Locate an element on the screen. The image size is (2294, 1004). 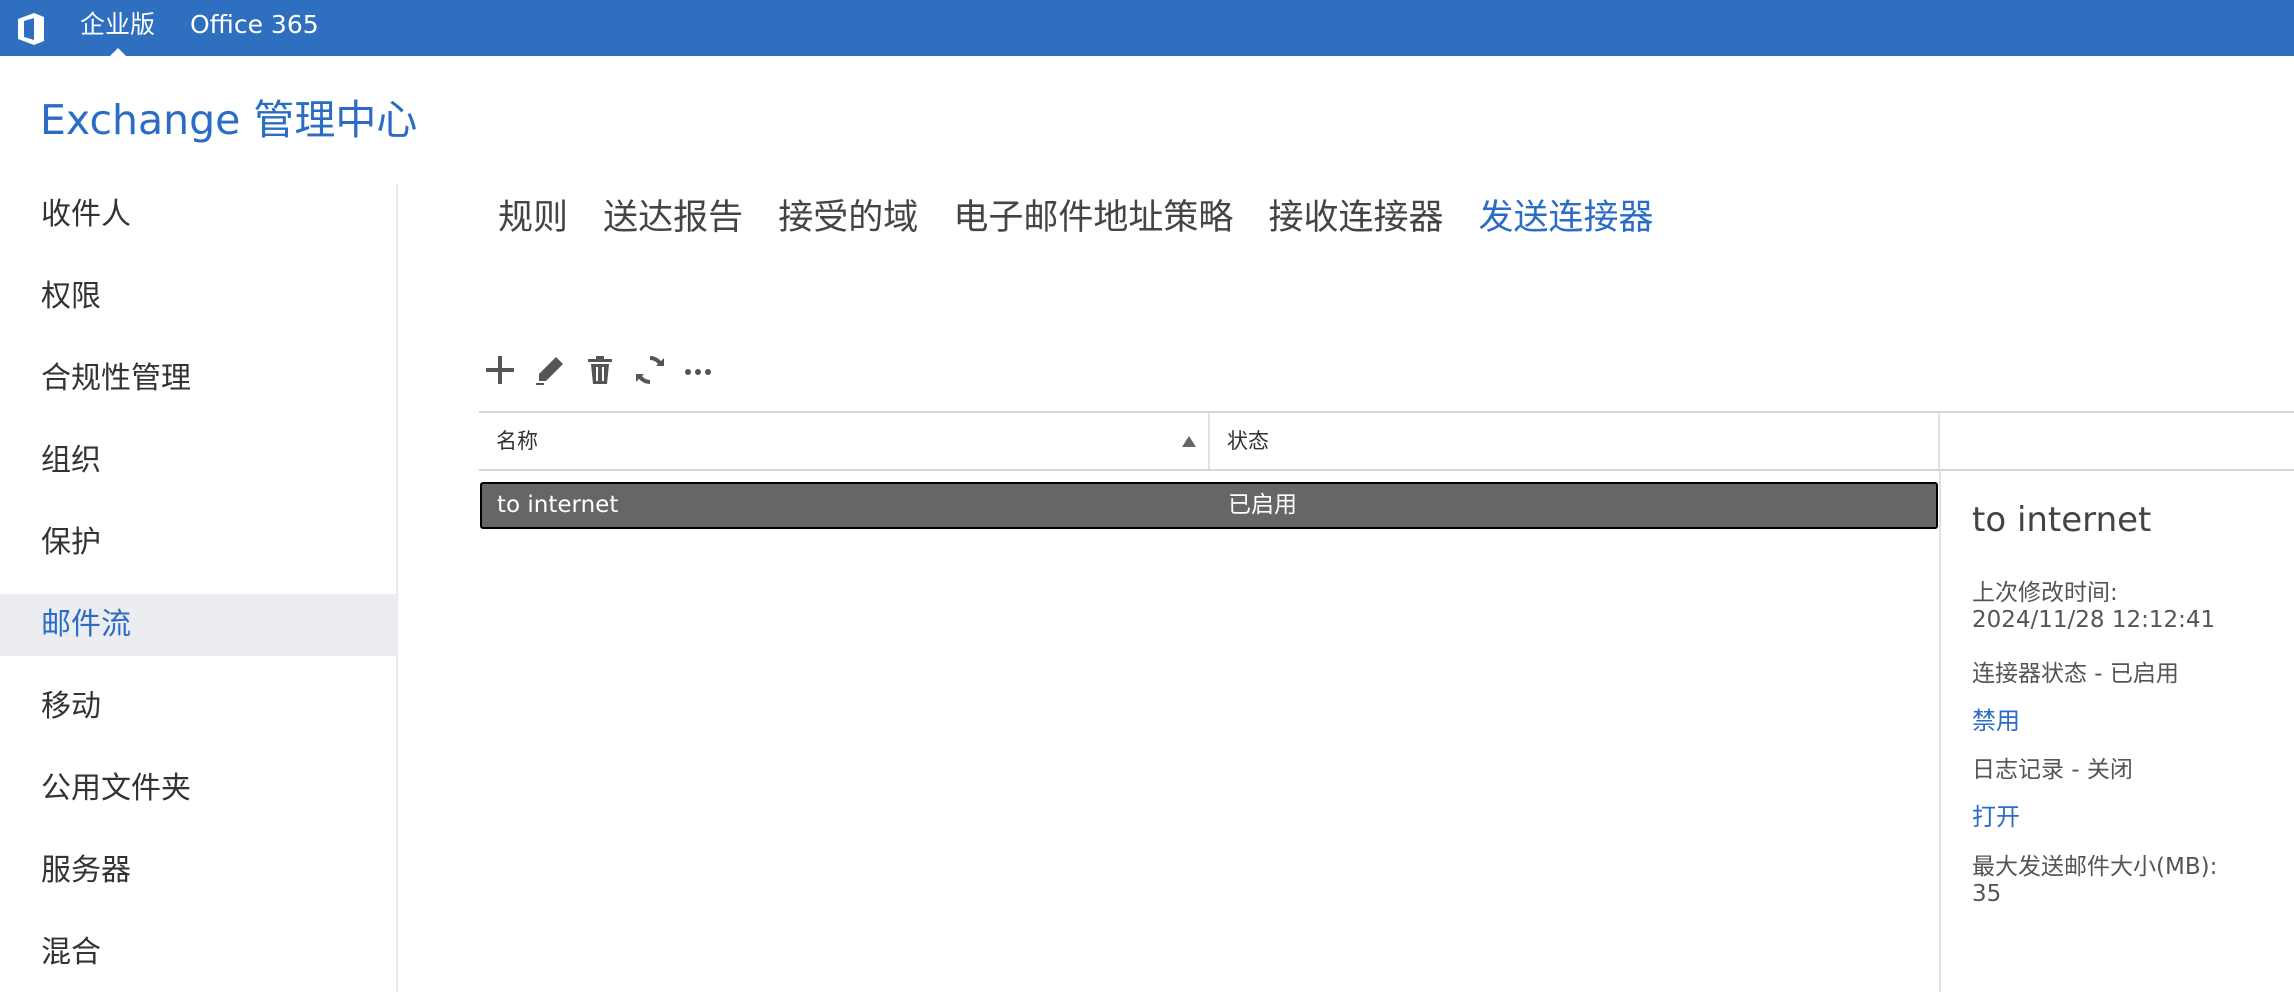
nav-item-permissions: 权限 is located at coordinates (198, 297).